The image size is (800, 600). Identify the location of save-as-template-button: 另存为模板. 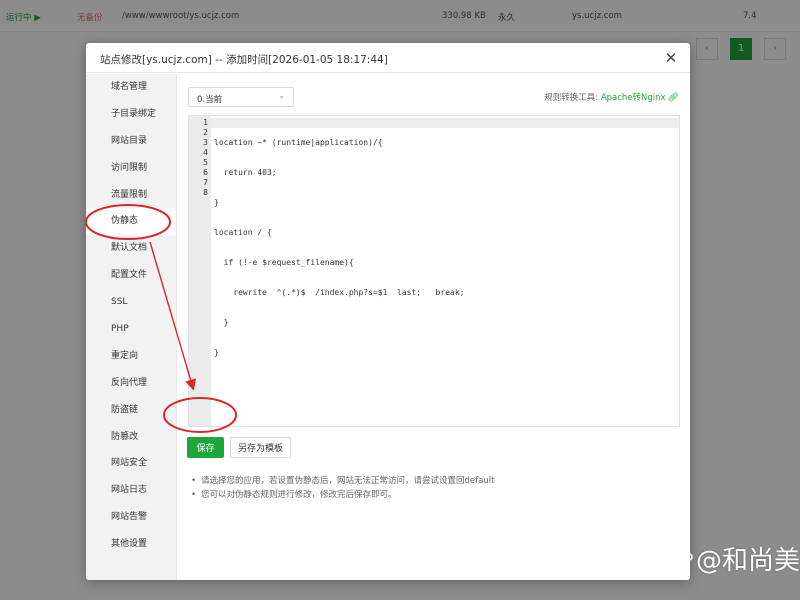
(260, 447).